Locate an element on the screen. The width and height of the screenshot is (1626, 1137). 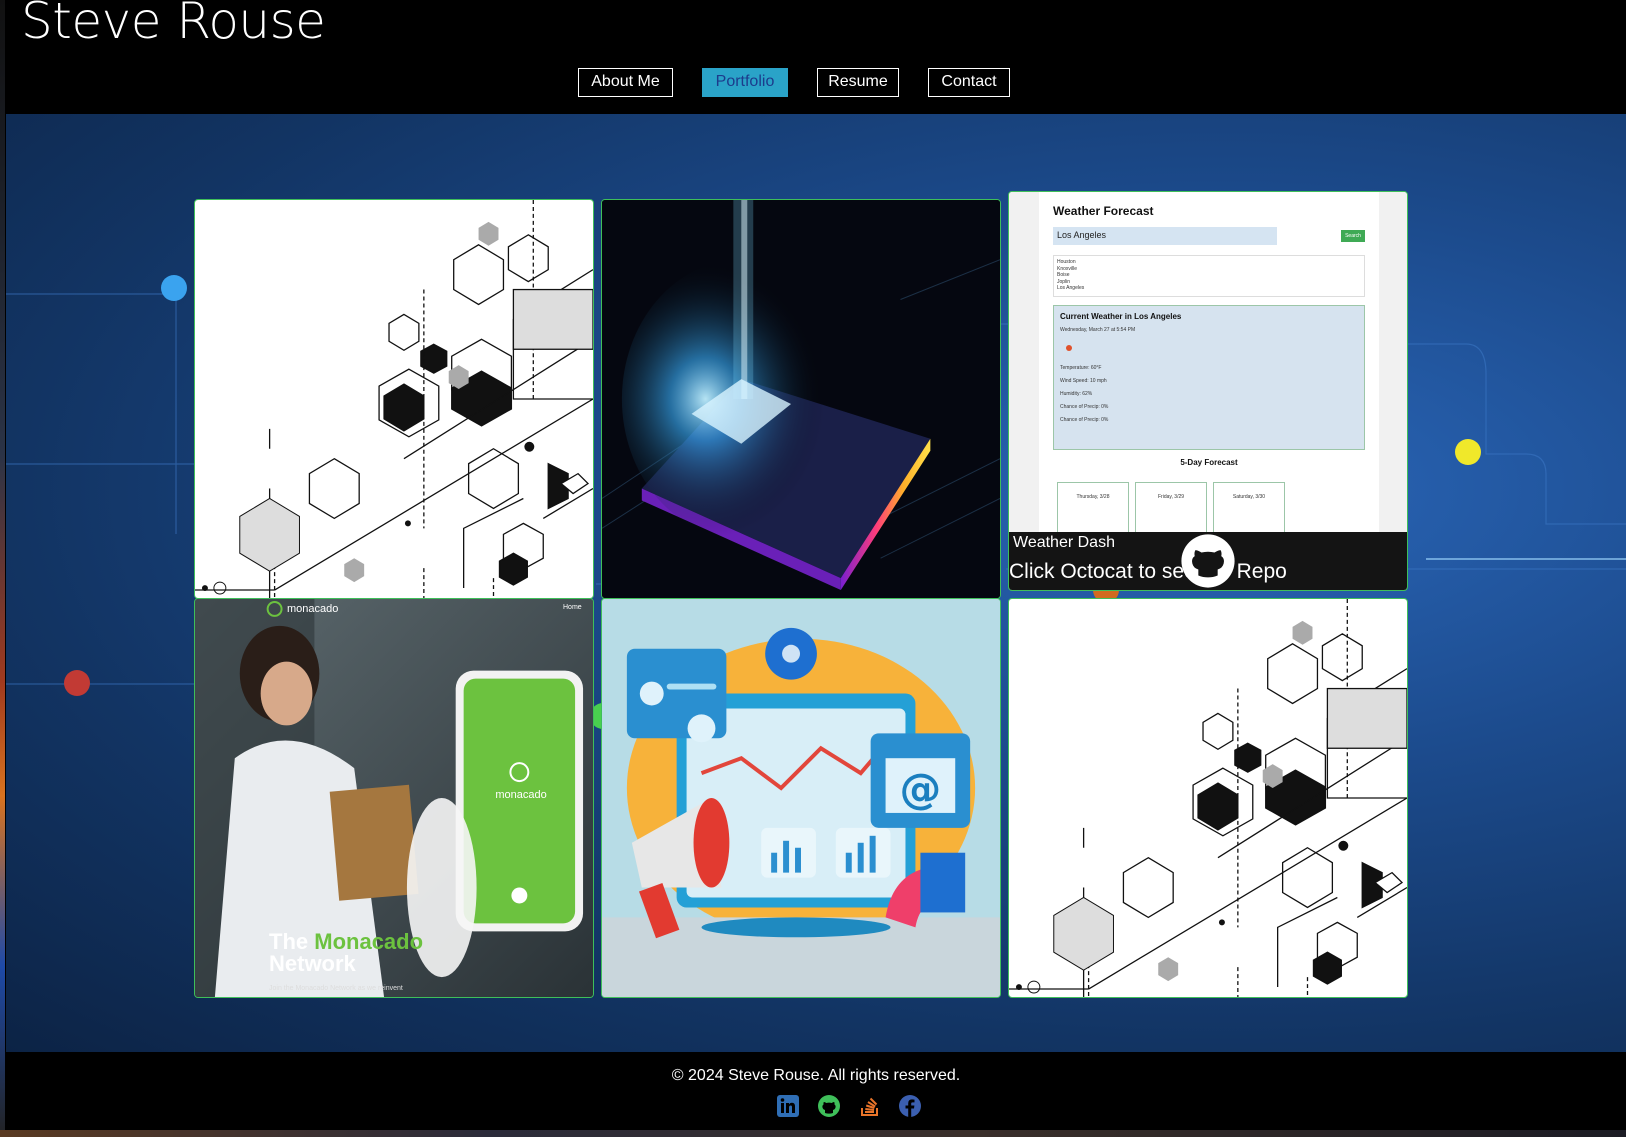
monacado-home-link: Home is located at coordinates (572, 607).